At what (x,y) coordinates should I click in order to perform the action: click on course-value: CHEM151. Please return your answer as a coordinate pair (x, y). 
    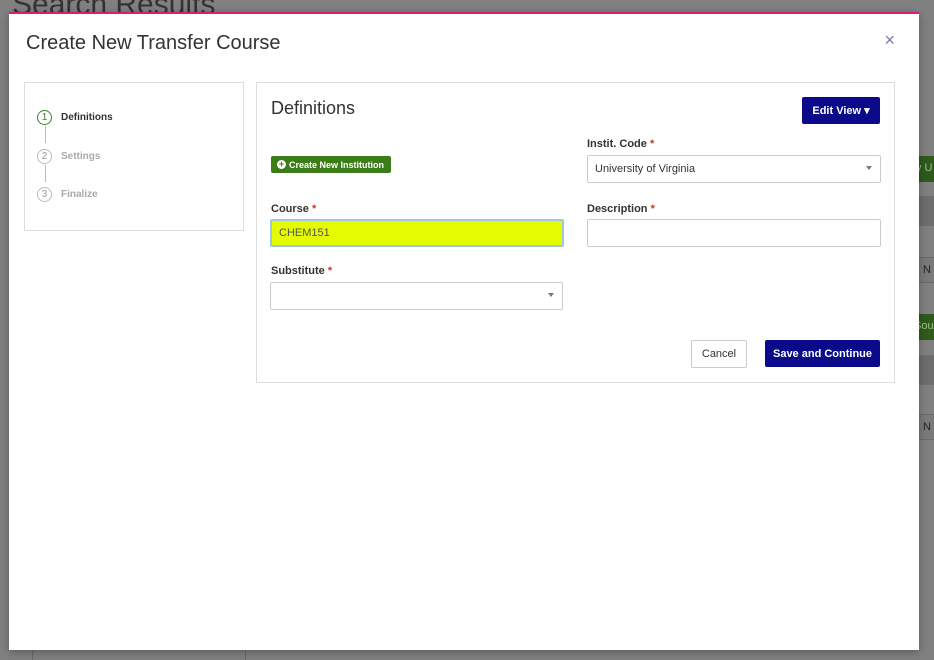
    Looking at the image, I should click on (304, 233).